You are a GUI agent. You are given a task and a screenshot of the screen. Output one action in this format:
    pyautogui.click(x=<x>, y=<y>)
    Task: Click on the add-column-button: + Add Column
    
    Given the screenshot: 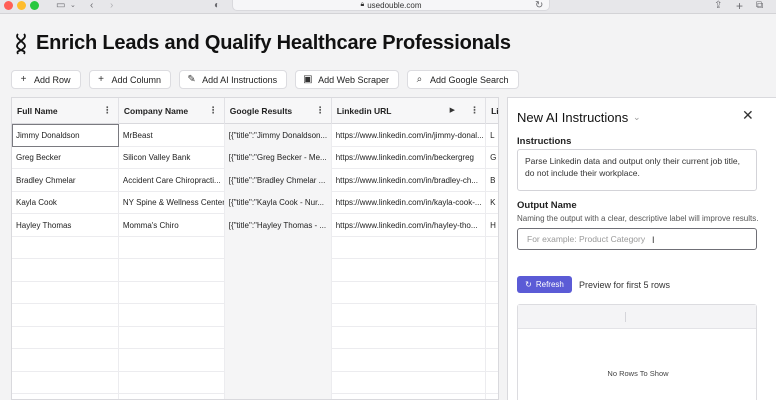 What is the action you would take?
    pyautogui.click(x=130, y=79)
    